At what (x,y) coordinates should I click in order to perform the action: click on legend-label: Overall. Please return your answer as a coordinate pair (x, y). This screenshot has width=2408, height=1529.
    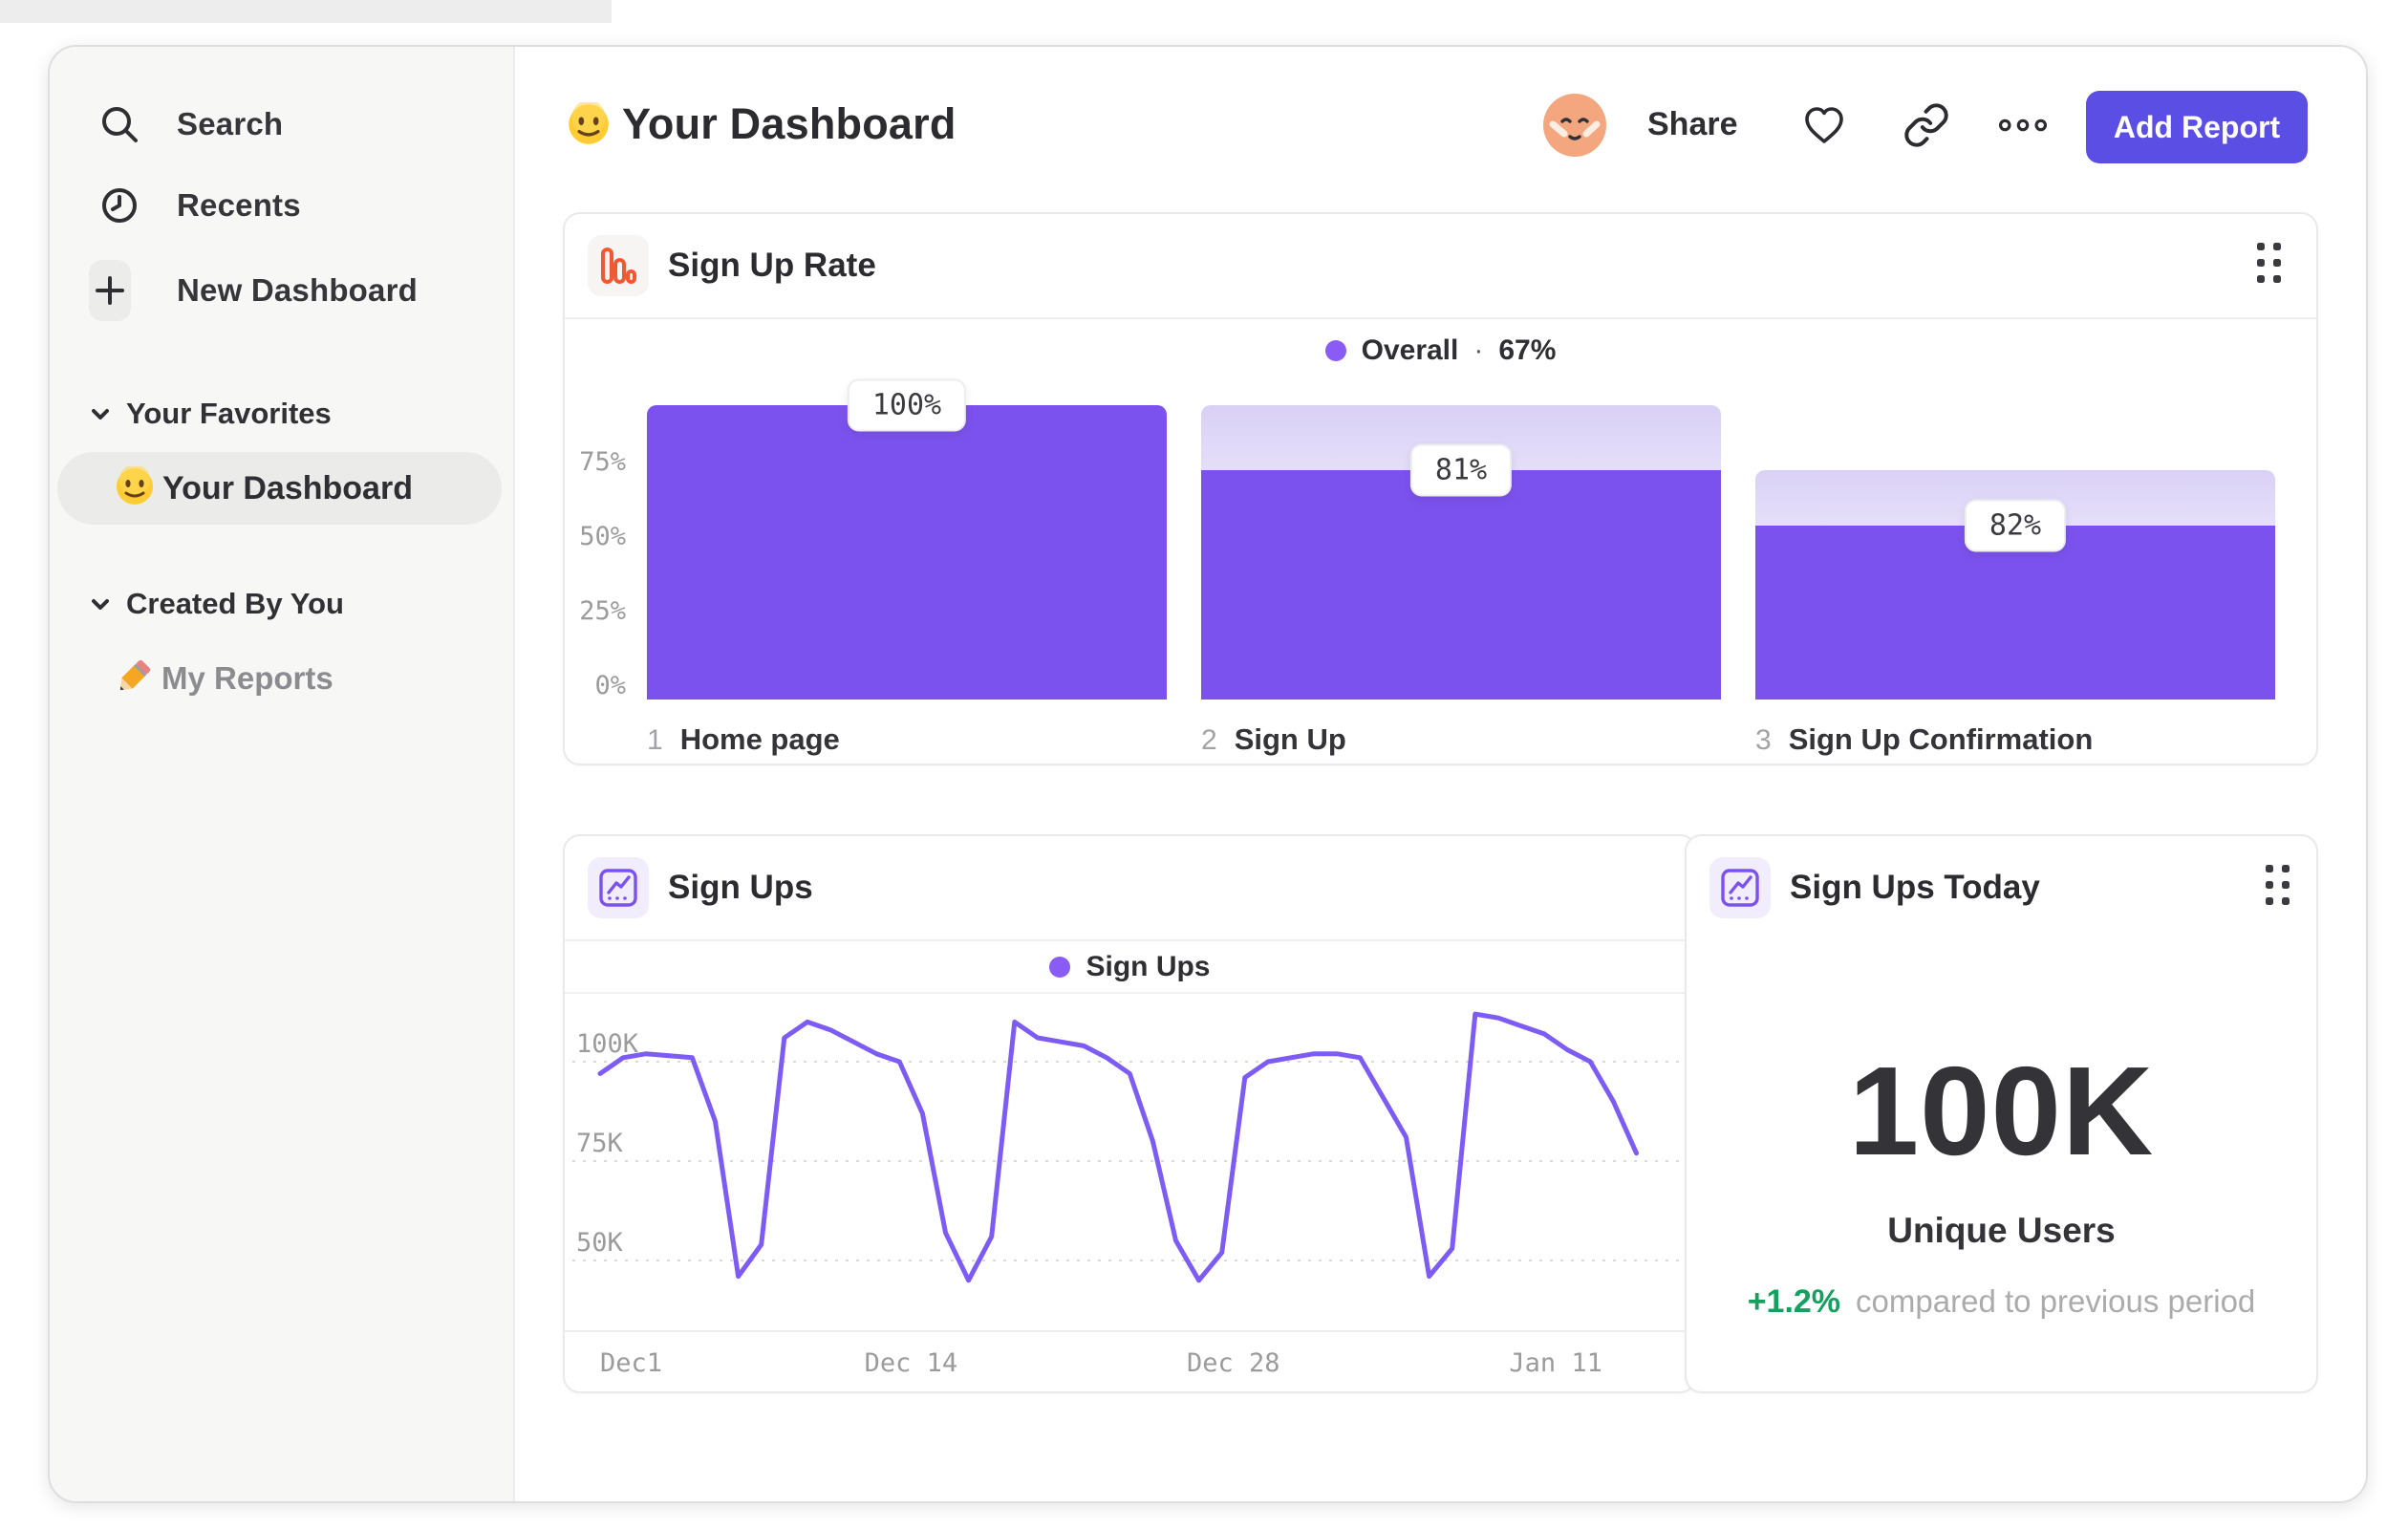
    Looking at the image, I should click on (1410, 350).